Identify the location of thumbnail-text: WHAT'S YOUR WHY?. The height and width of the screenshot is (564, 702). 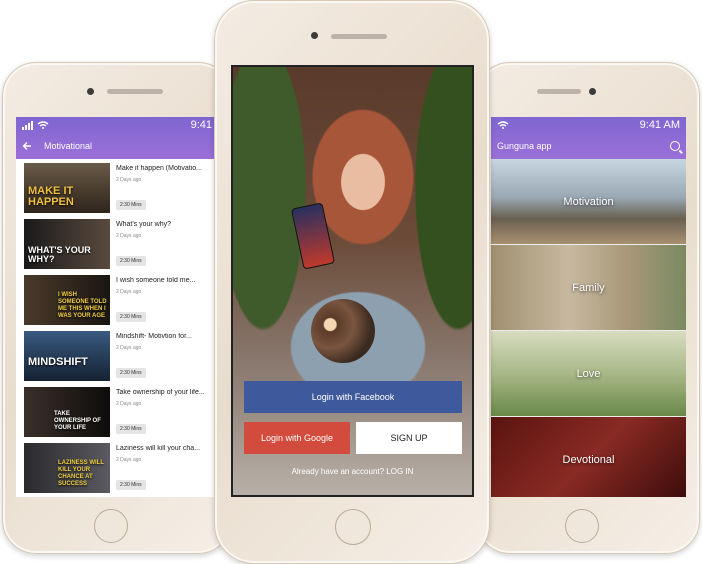
(59, 254).